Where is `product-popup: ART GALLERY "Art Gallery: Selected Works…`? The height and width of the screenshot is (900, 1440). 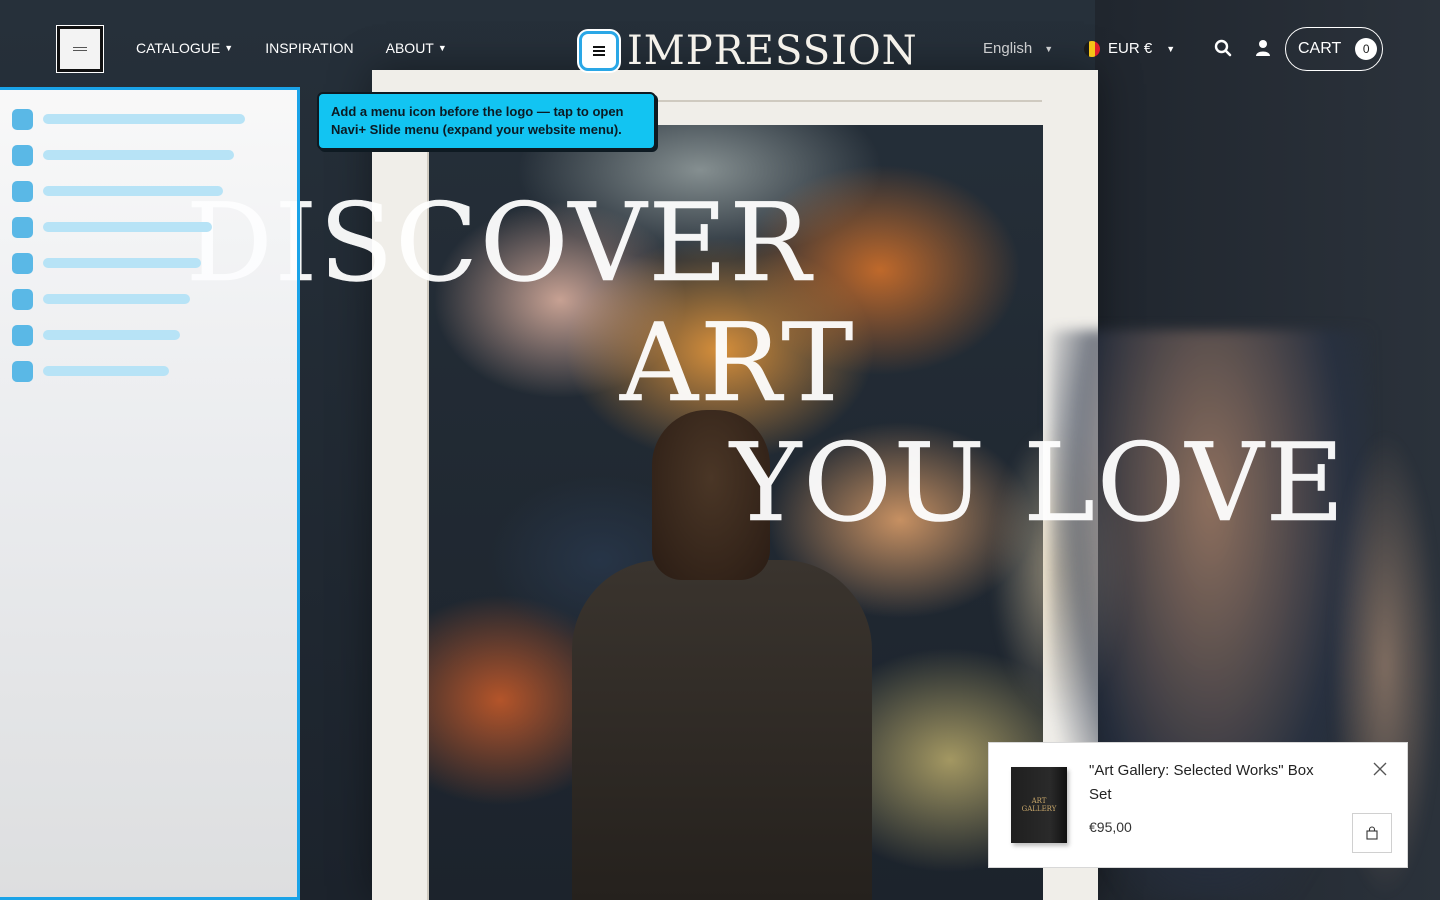 product-popup: ART GALLERY "Art Gallery: Selected Works… is located at coordinates (1198, 805).